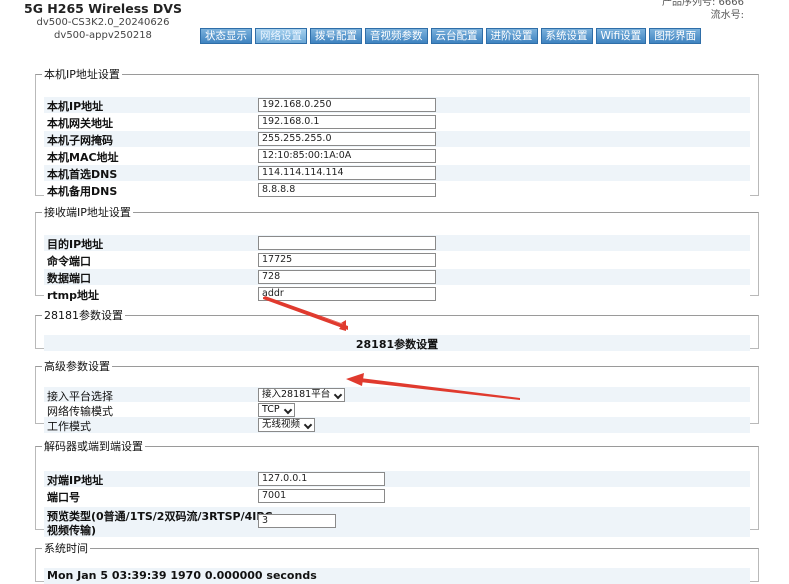  Describe the element at coordinates (69, 278) in the screenshot. I see `data-port-label: 数据端口` at that location.